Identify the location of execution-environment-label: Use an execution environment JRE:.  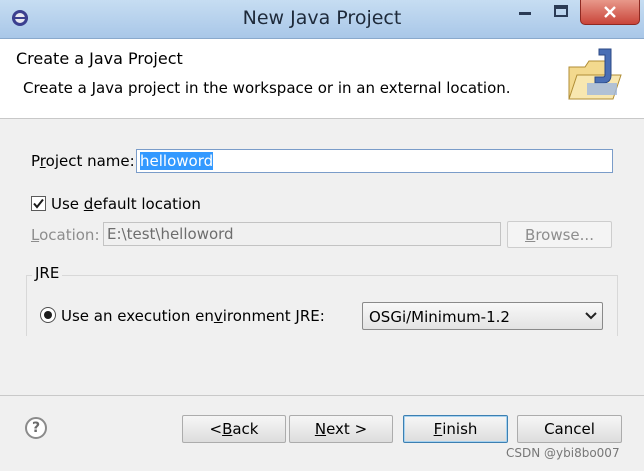
(193, 316).